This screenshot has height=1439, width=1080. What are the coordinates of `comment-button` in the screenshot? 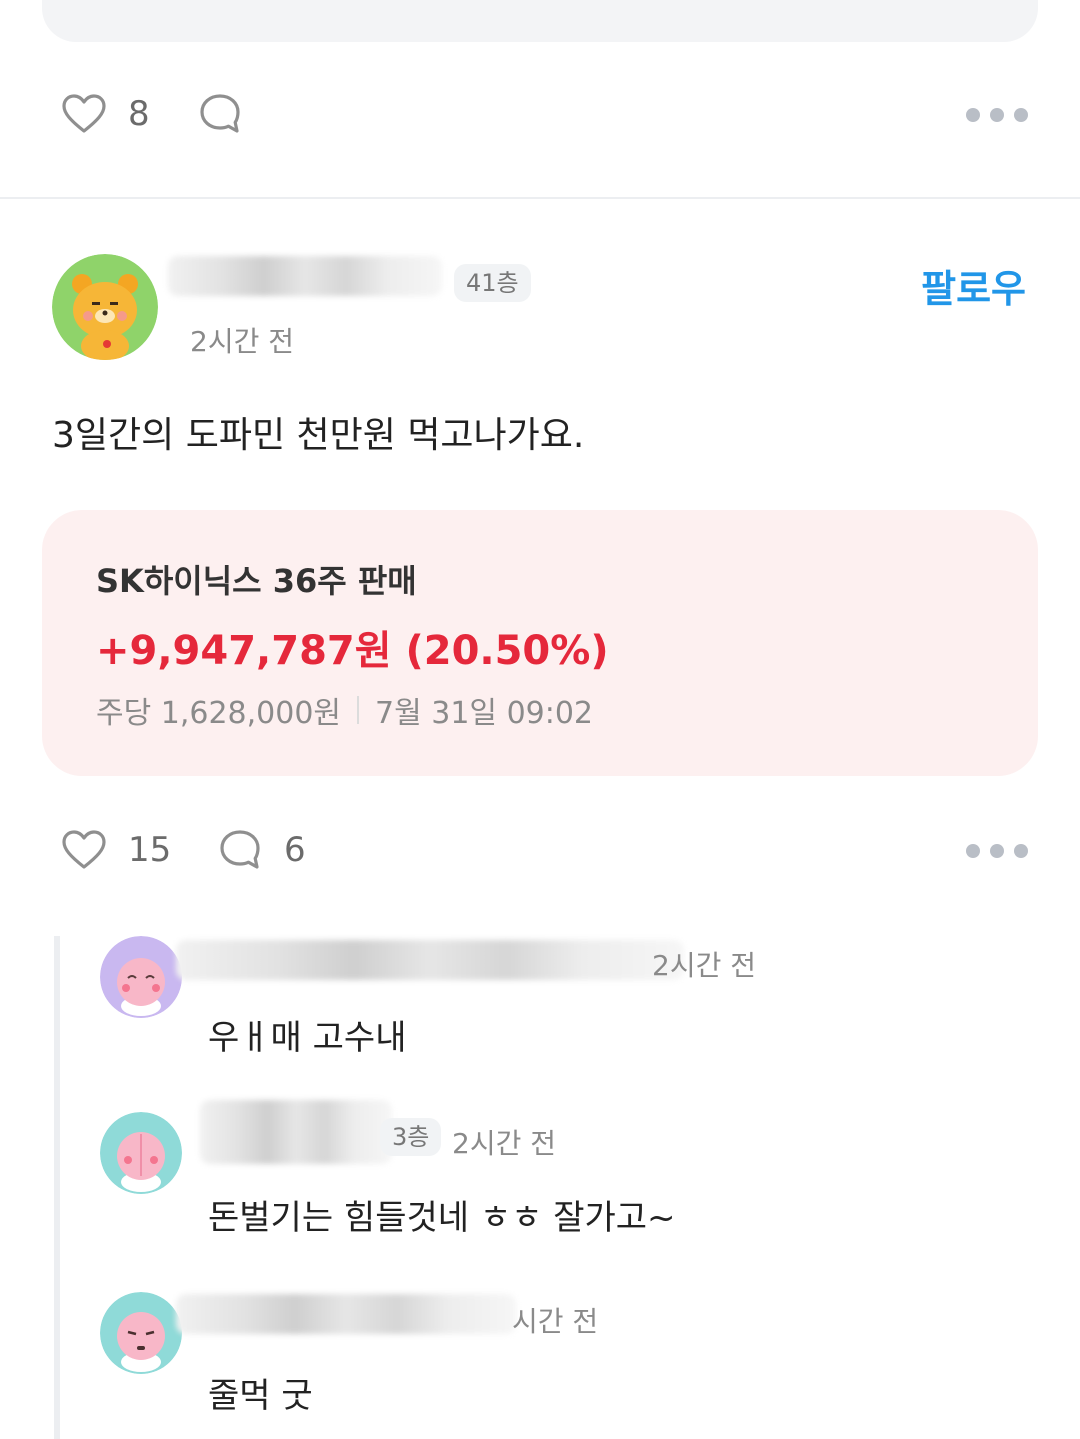 It's located at (230, 114).